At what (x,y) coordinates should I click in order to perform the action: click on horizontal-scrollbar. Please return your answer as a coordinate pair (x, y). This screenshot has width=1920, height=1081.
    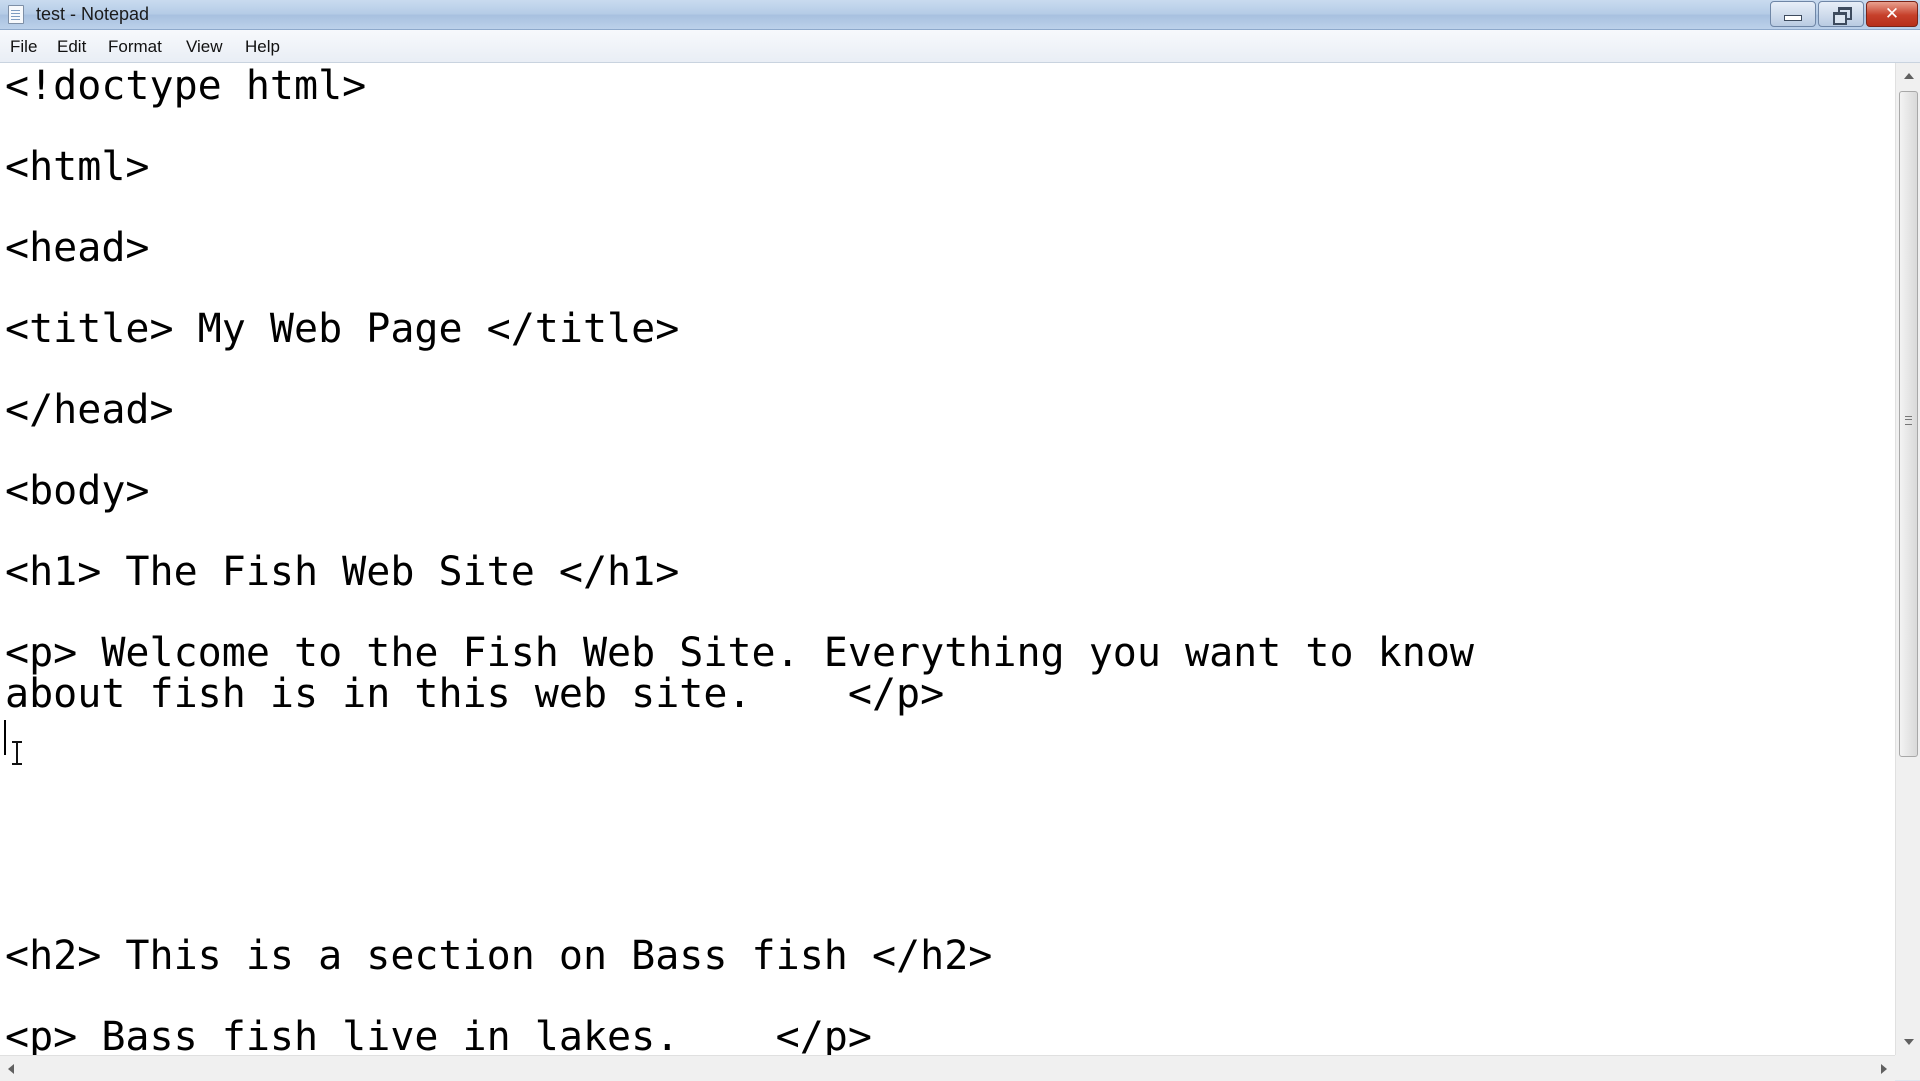
    Looking at the image, I should click on (947, 1068).